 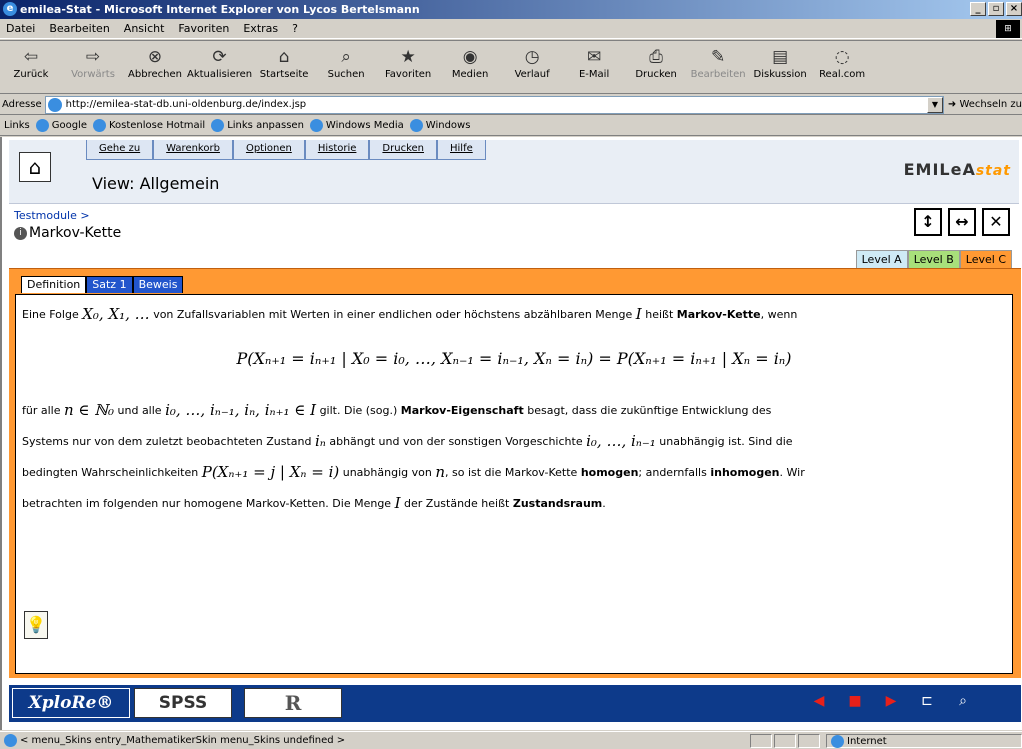 What do you see at coordinates (41, 410) in the screenshot?
I see `text: für alle` at bounding box center [41, 410].